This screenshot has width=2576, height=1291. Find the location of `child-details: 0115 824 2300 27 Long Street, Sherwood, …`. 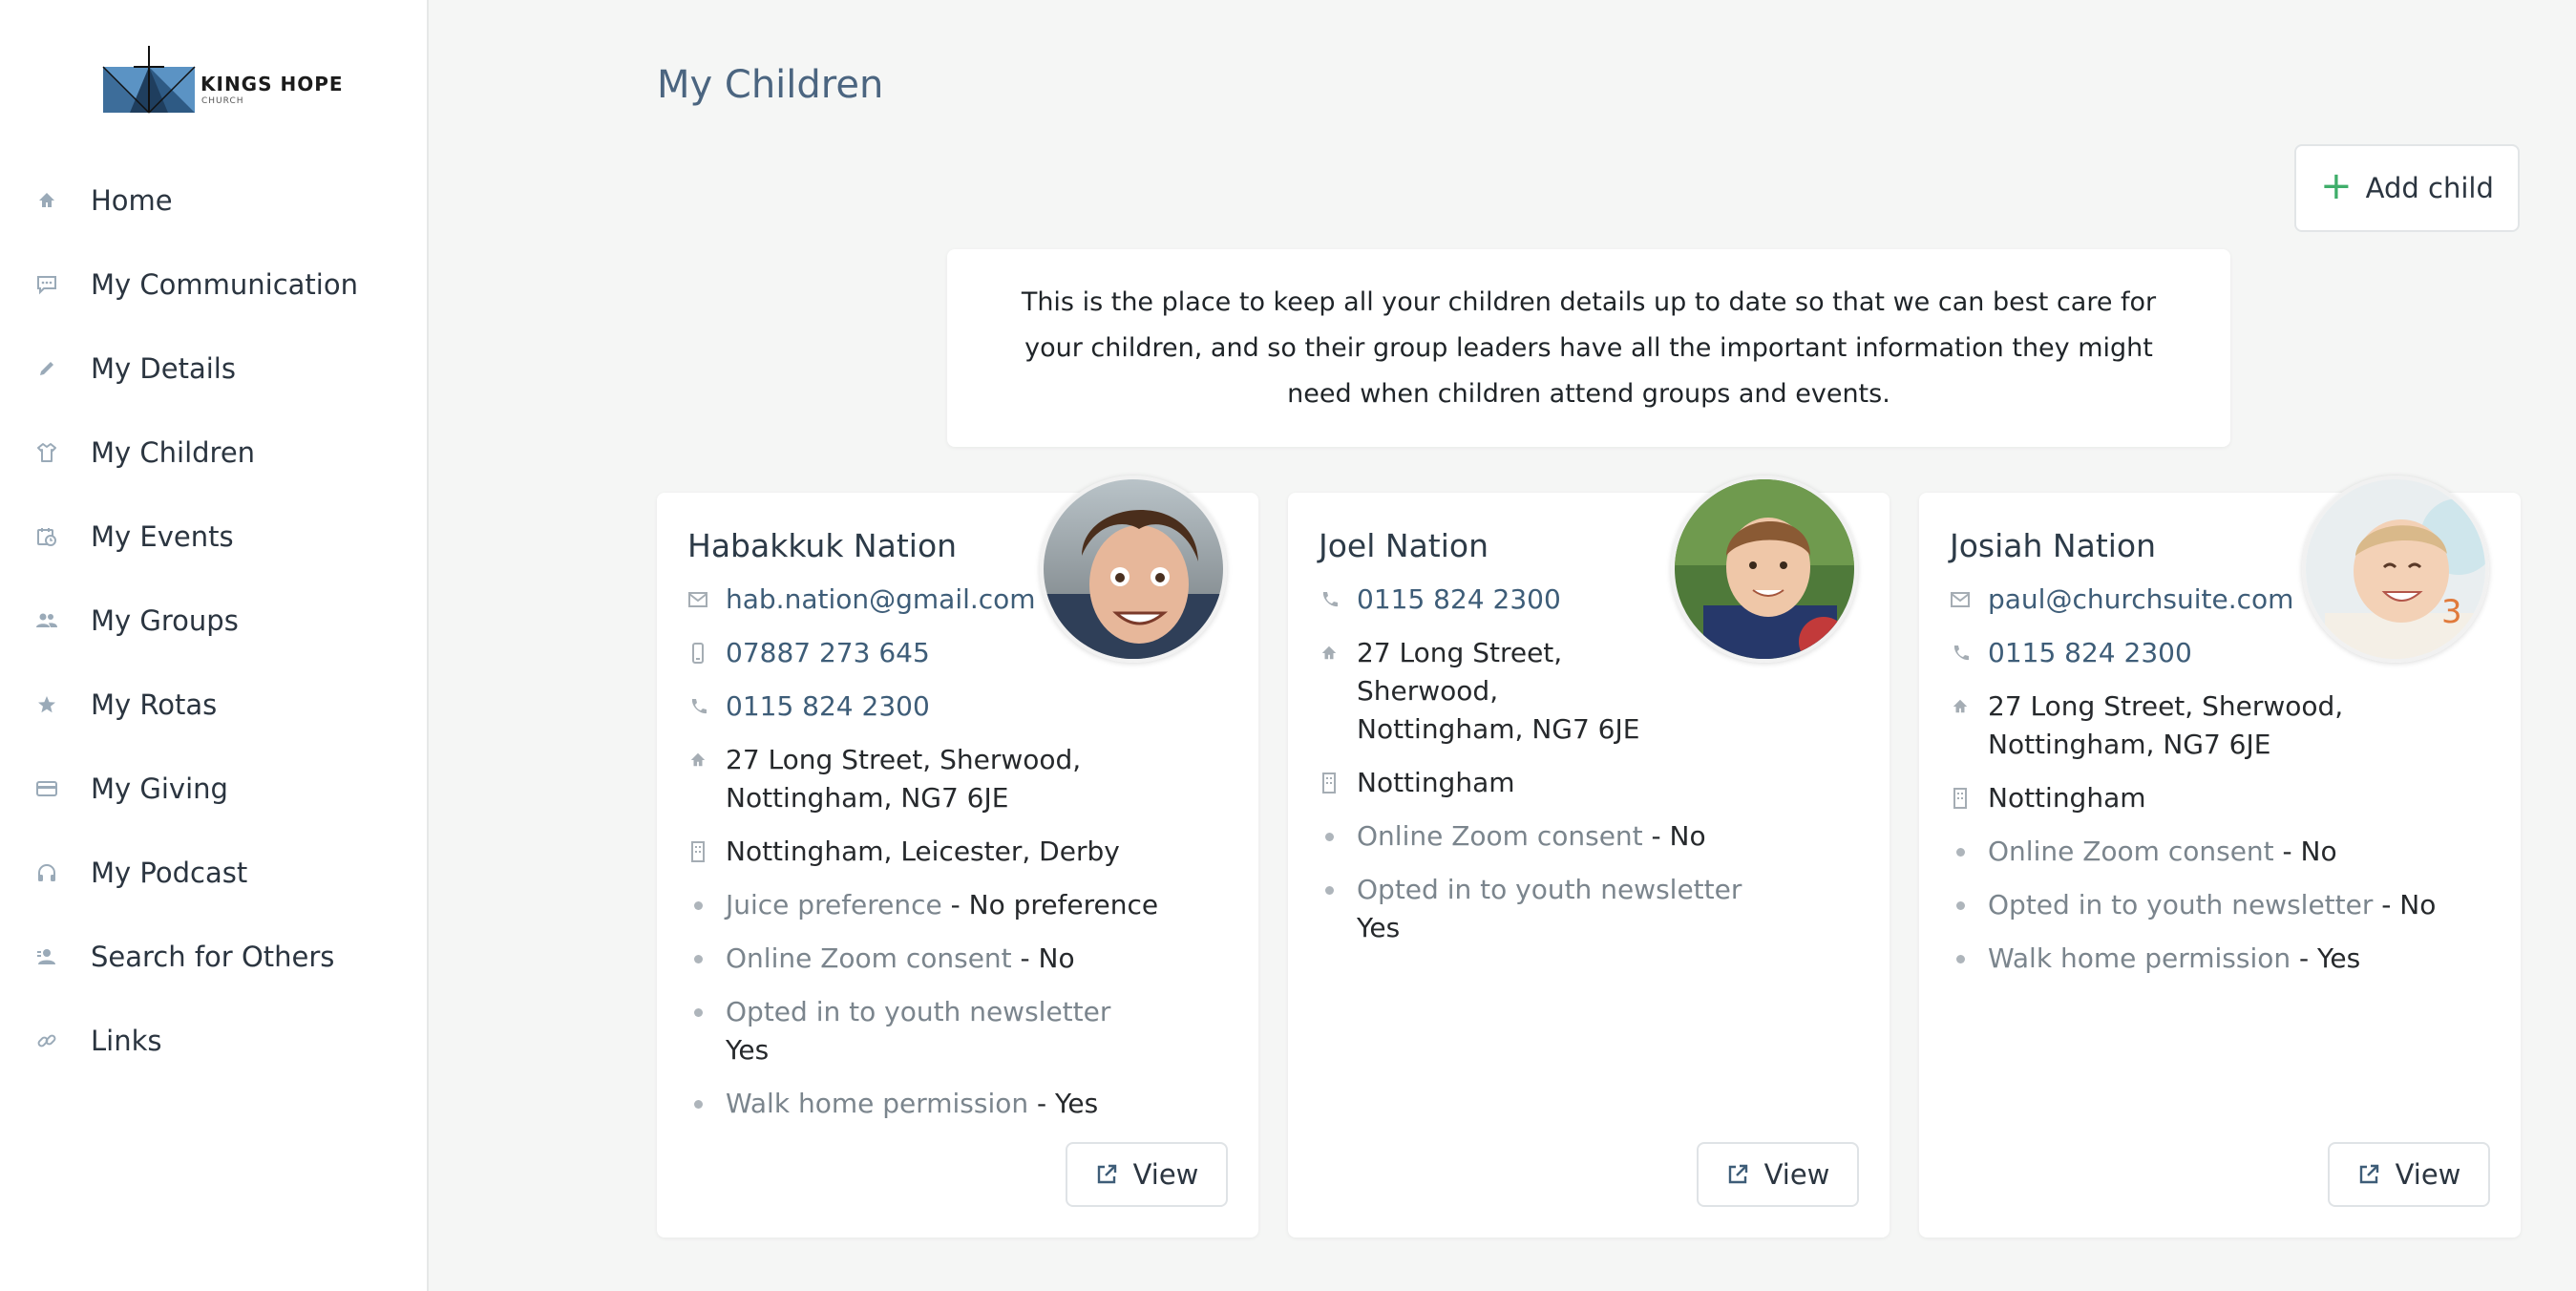

child-details: 0115 824 2300 27 Long Street, Sherwood, … is located at coordinates (1594, 772).